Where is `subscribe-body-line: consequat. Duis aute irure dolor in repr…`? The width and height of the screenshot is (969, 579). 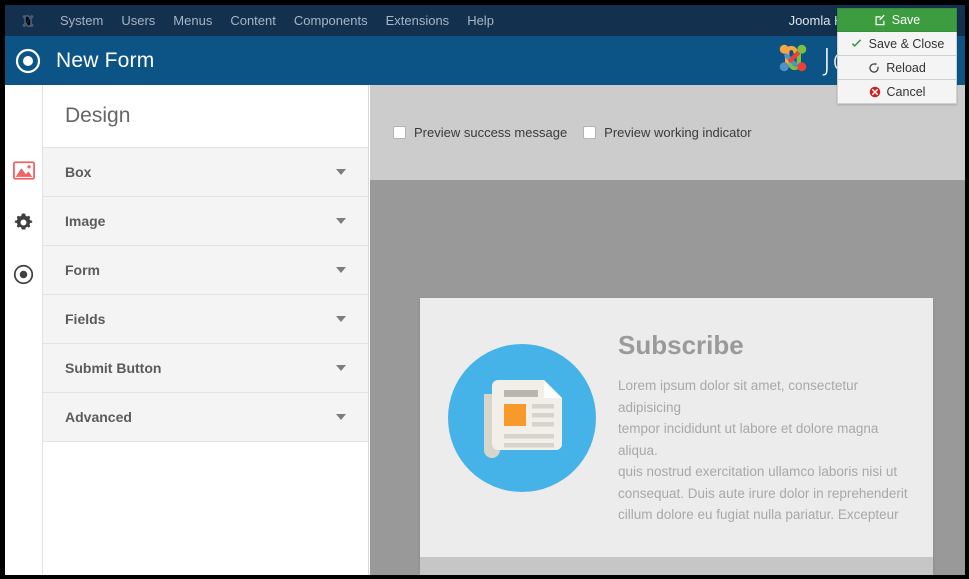 subscribe-body-line: consequat. Duis aute irure dolor in repr… is located at coordinates (763, 493).